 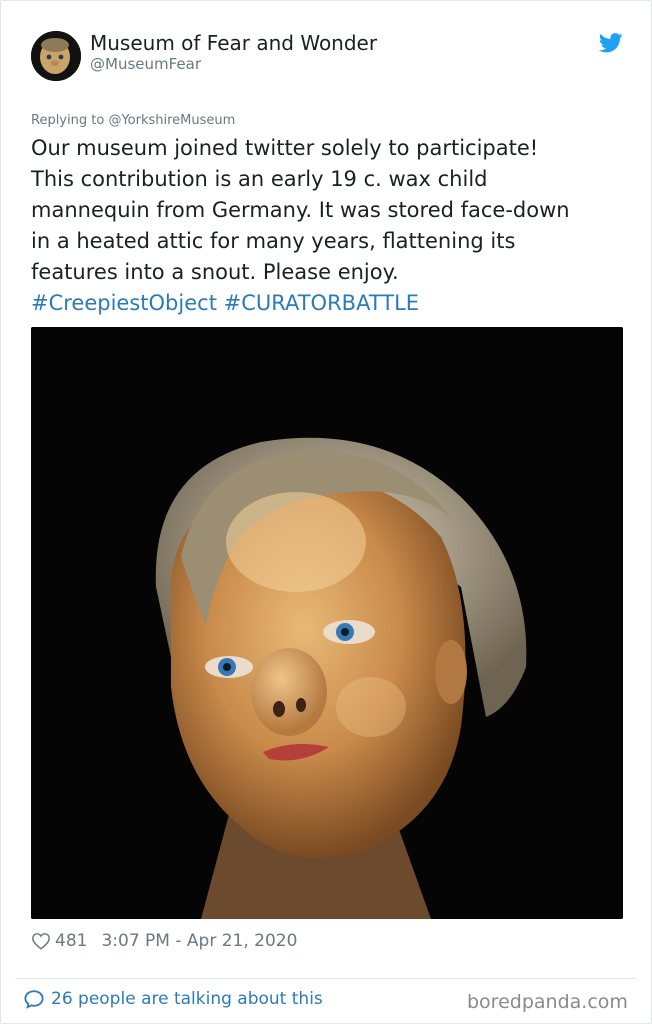 What do you see at coordinates (326, 978) in the screenshot?
I see `divider` at bounding box center [326, 978].